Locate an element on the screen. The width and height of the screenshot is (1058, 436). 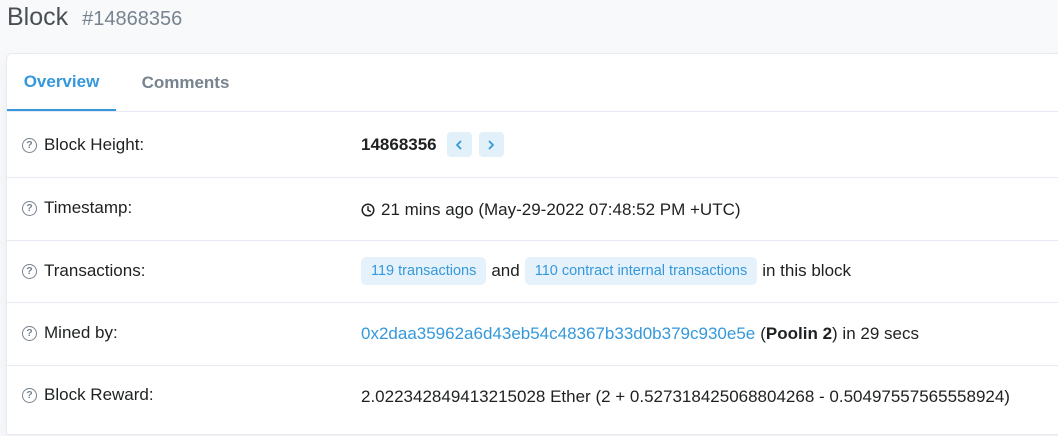
page-header: Block #14868356 is located at coordinates (94, 17).